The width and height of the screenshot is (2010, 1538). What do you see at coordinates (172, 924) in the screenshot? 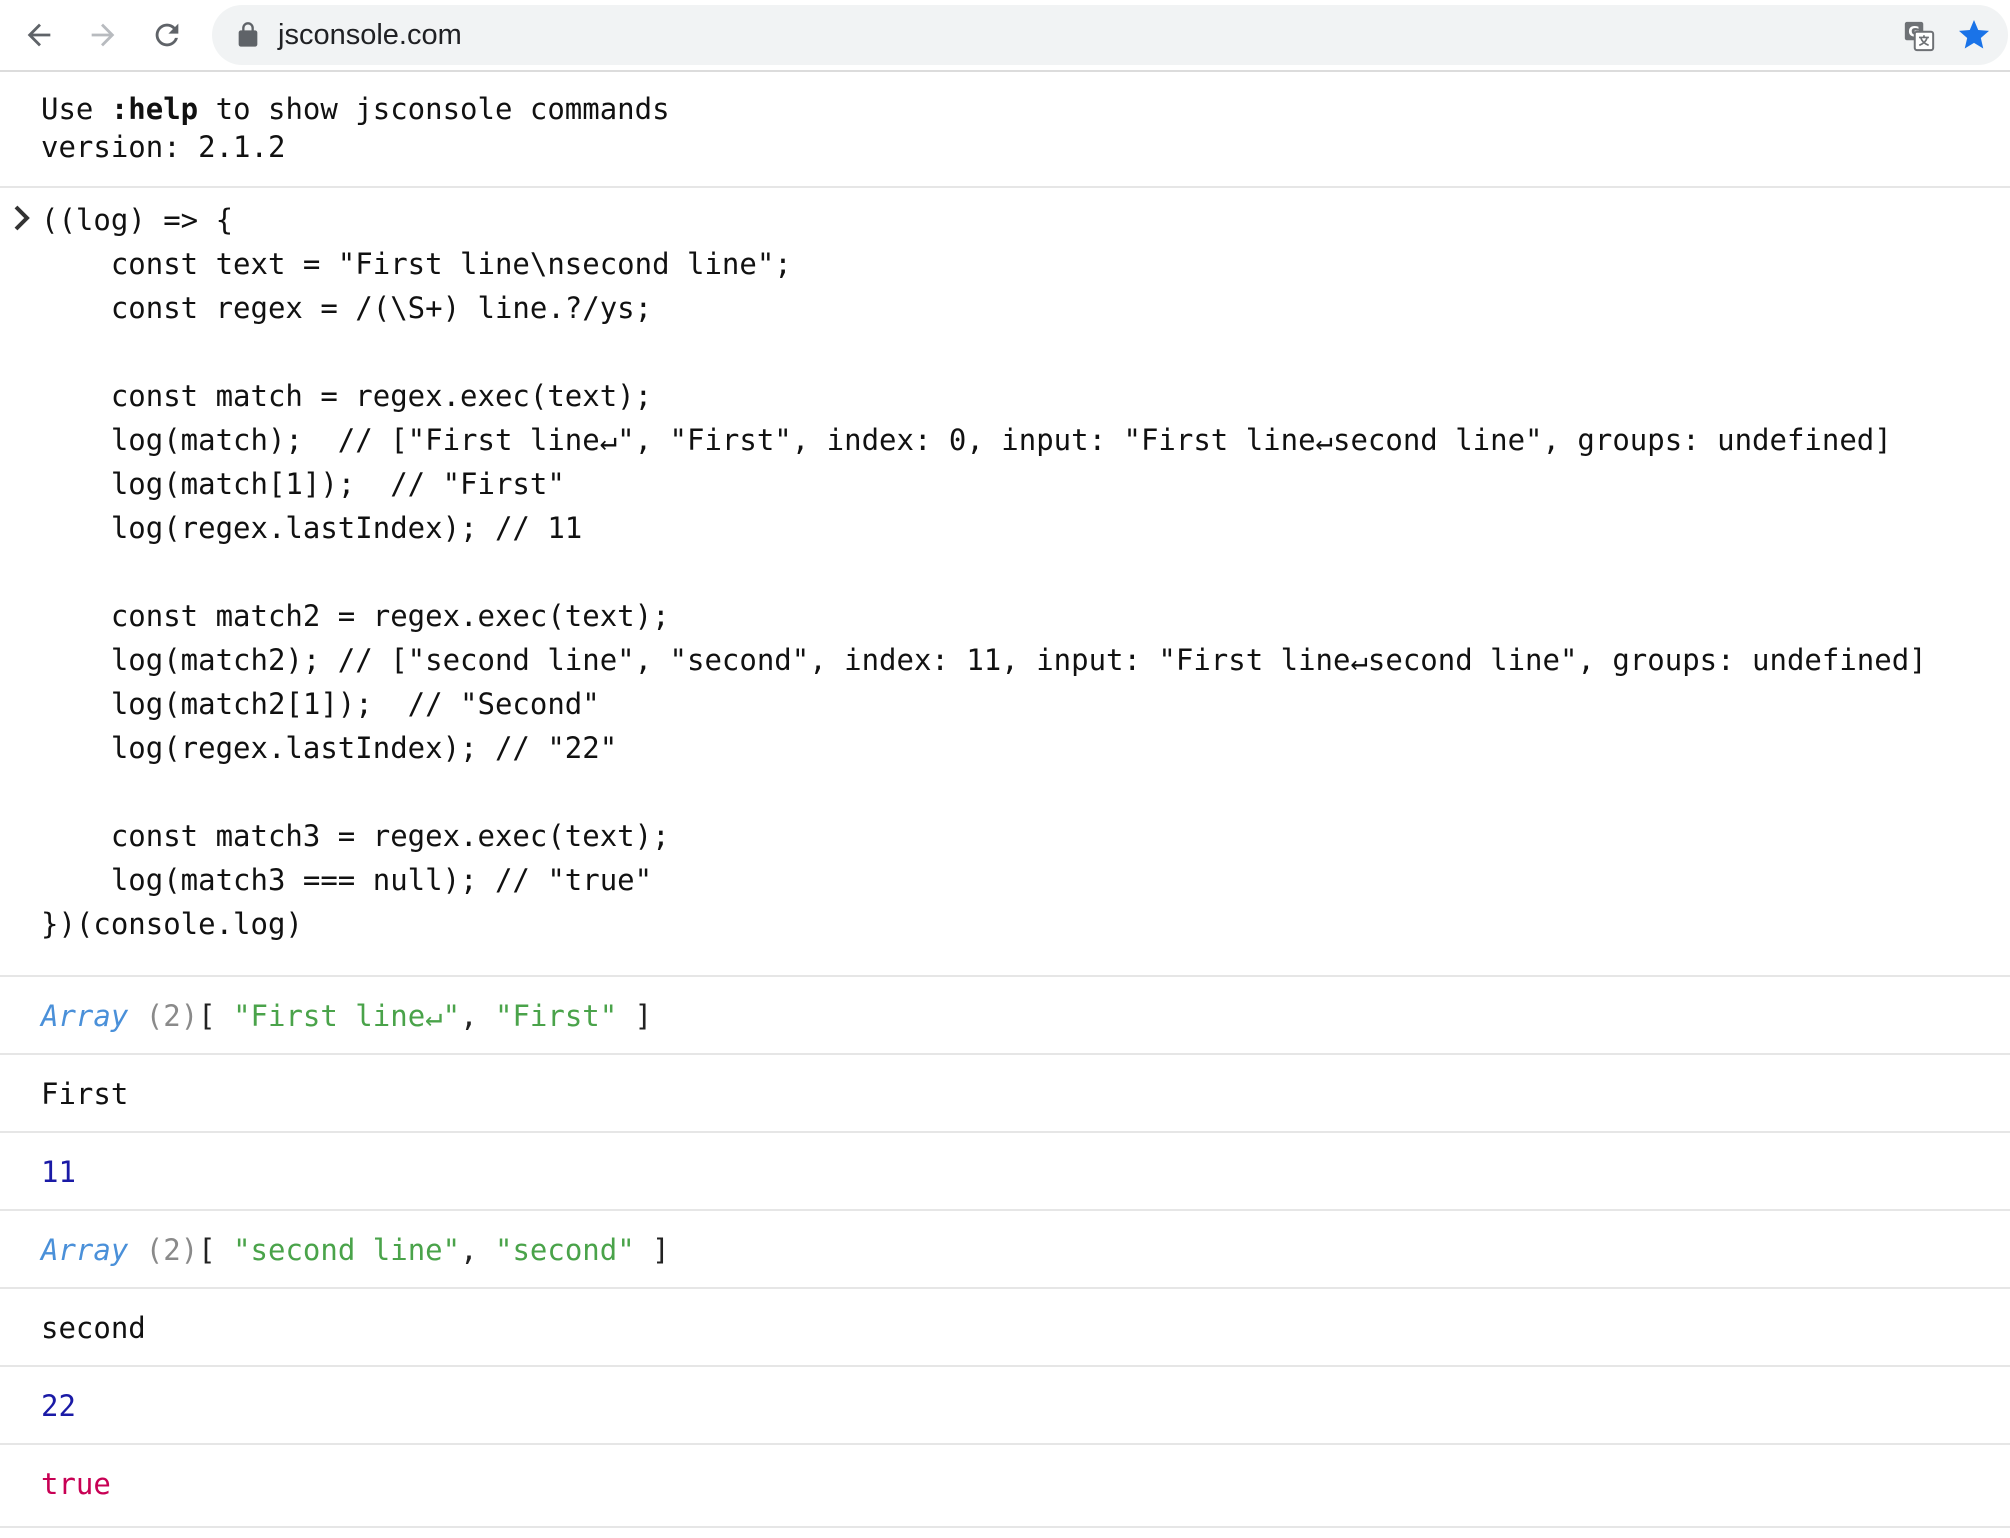
I see `code-line: })(console.log)` at bounding box center [172, 924].